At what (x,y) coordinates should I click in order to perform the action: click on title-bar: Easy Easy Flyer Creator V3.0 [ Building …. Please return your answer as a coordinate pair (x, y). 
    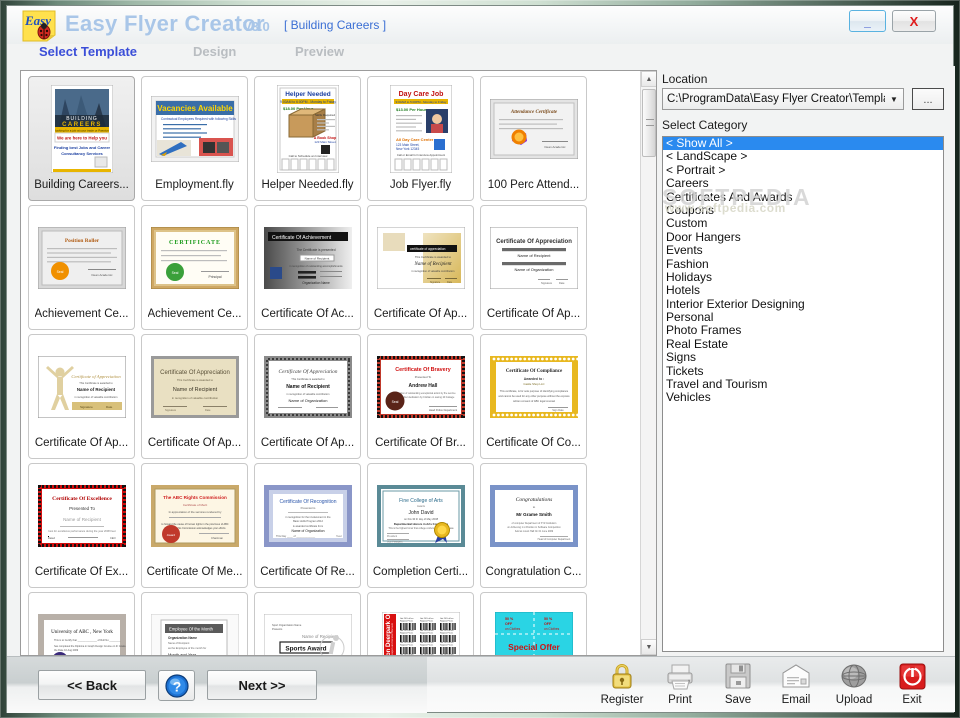
    Looking at the image, I should click on (480, 25).